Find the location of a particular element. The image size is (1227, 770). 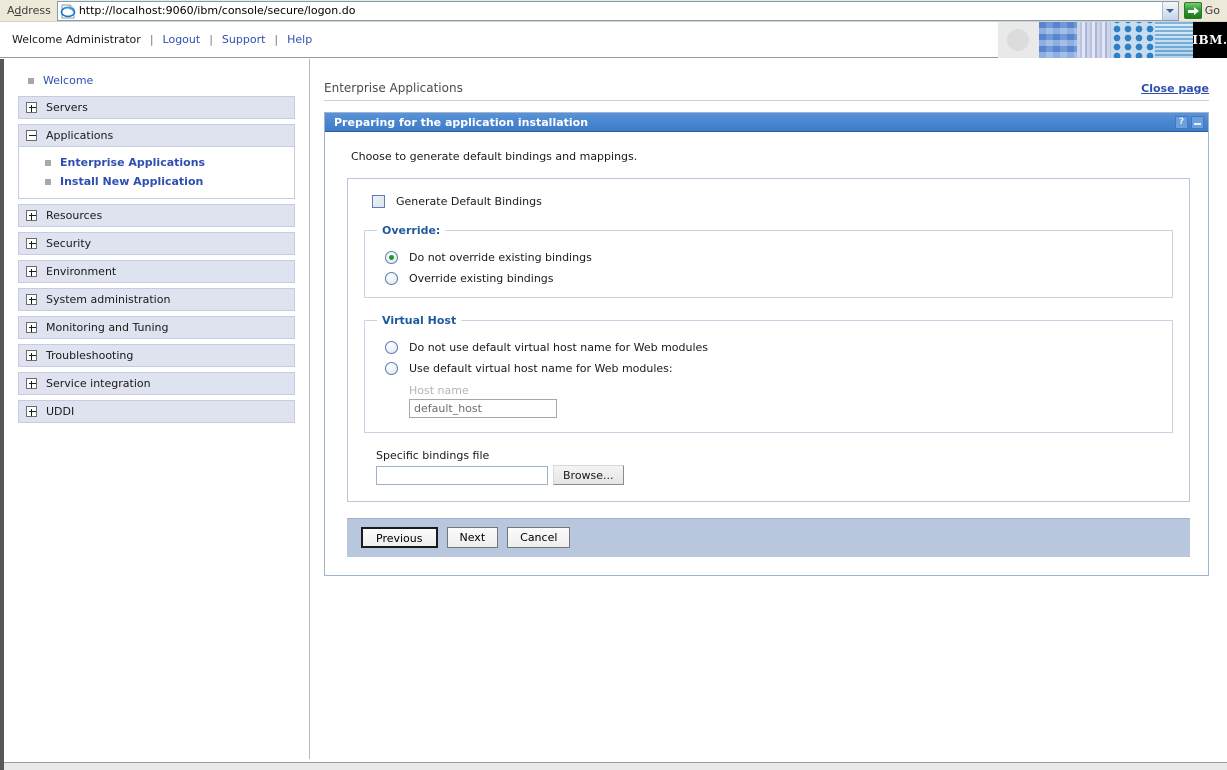

previous-button: Previous is located at coordinates (399, 537).